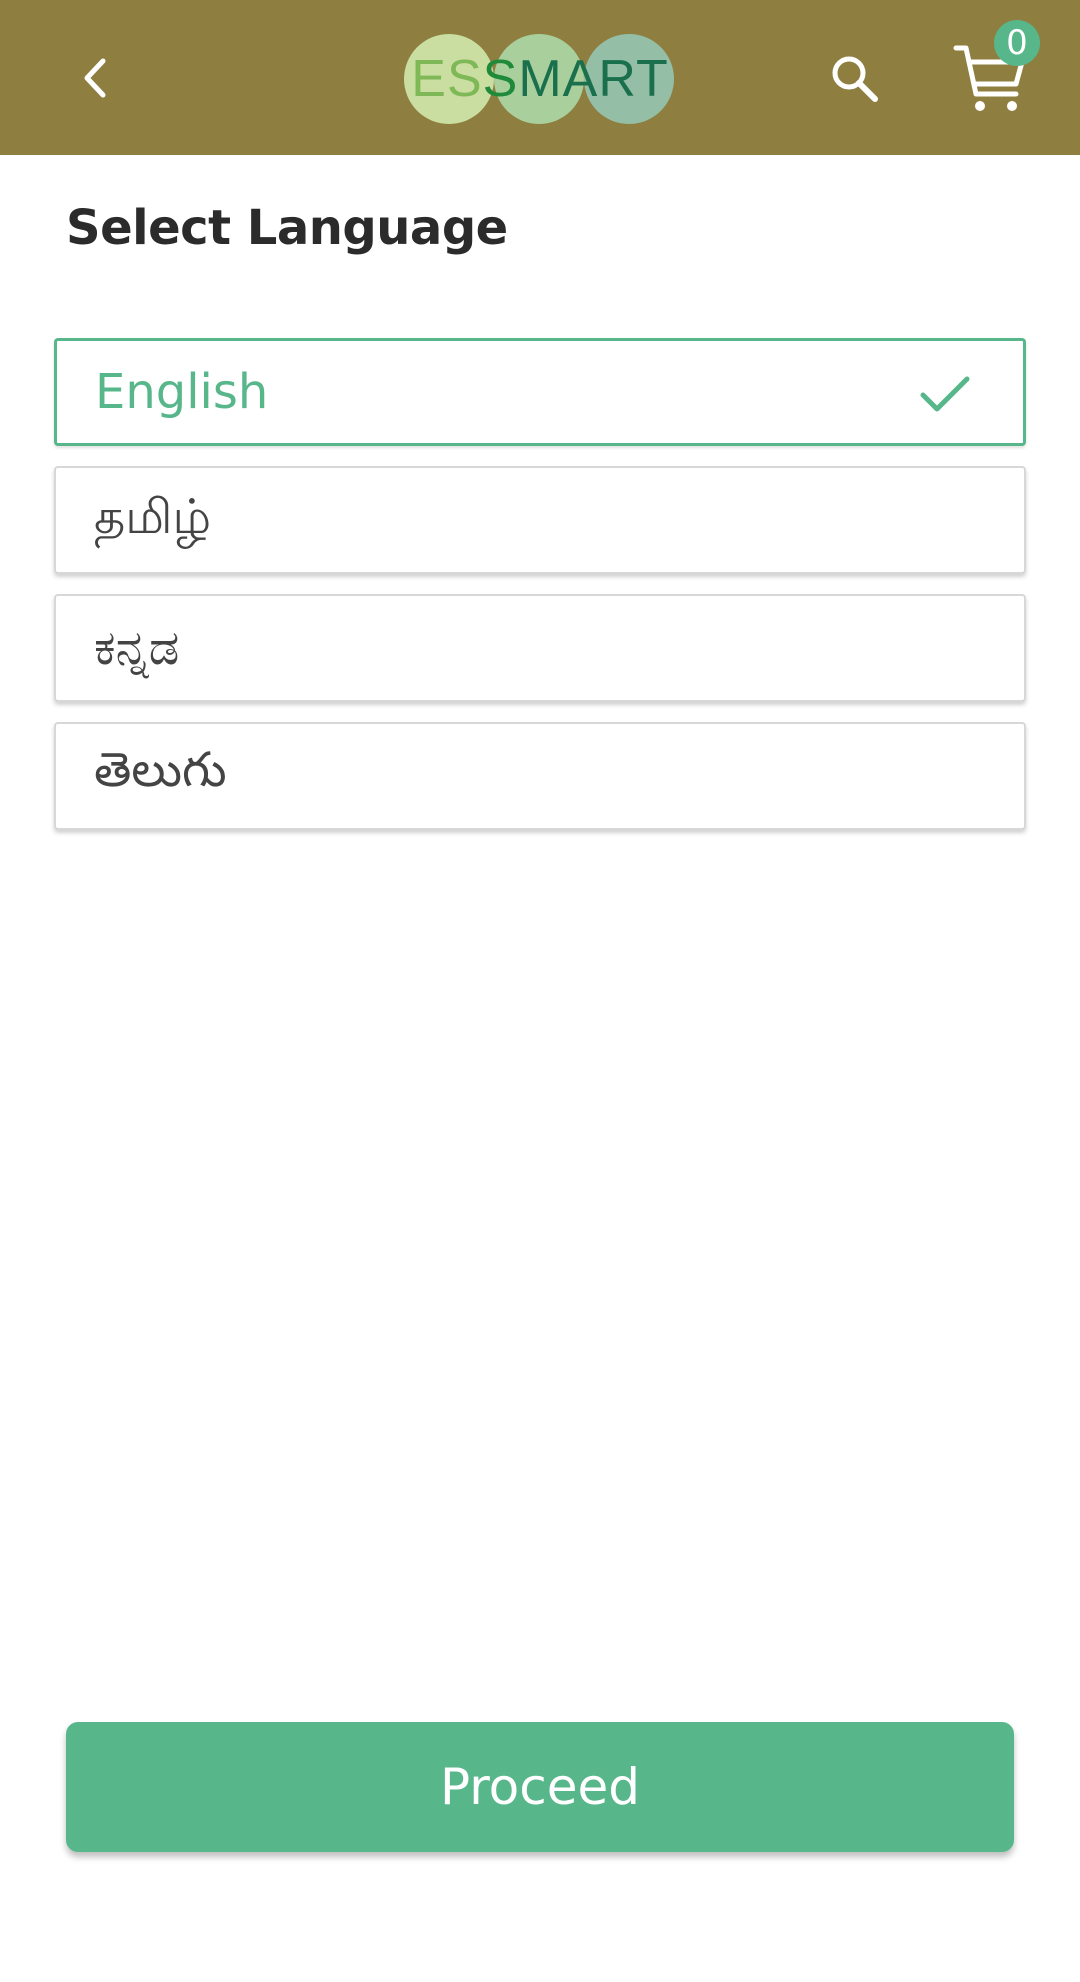 The width and height of the screenshot is (1080, 1982). I want to click on language-label: தமிழ், so click(153, 517).